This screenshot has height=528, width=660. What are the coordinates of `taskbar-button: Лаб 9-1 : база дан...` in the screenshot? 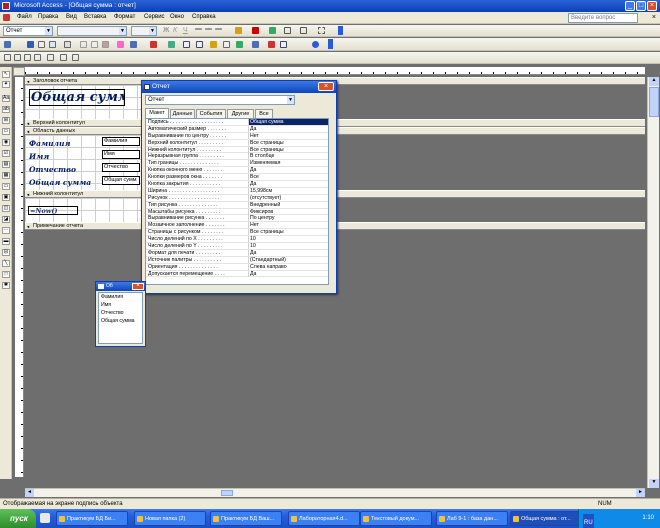 It's located at (472, 518).